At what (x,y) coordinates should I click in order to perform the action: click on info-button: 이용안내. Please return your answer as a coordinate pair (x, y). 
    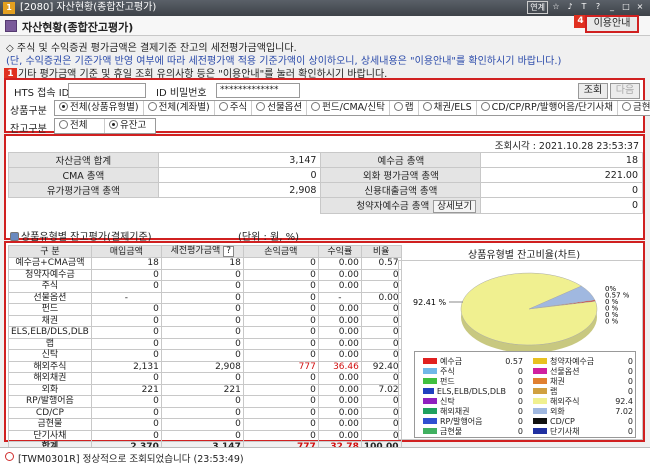
    Looking at the image, I should click on (612, 24).